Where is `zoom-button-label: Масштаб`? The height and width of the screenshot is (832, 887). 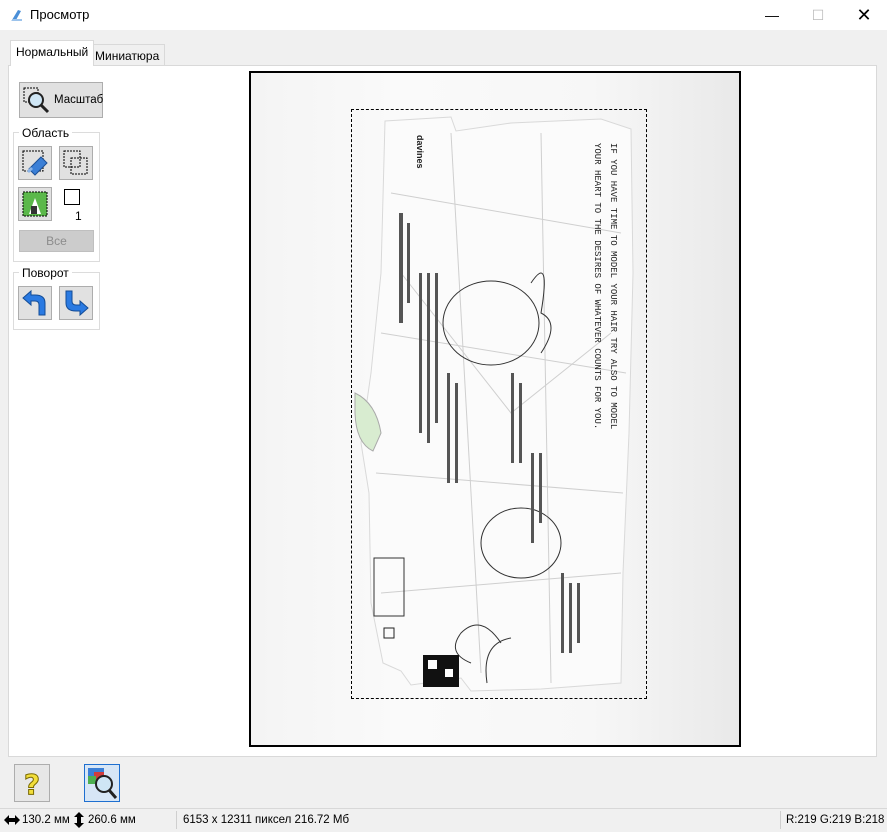
zoom-button-label: Масштаб is located at coordinates (79, 100).